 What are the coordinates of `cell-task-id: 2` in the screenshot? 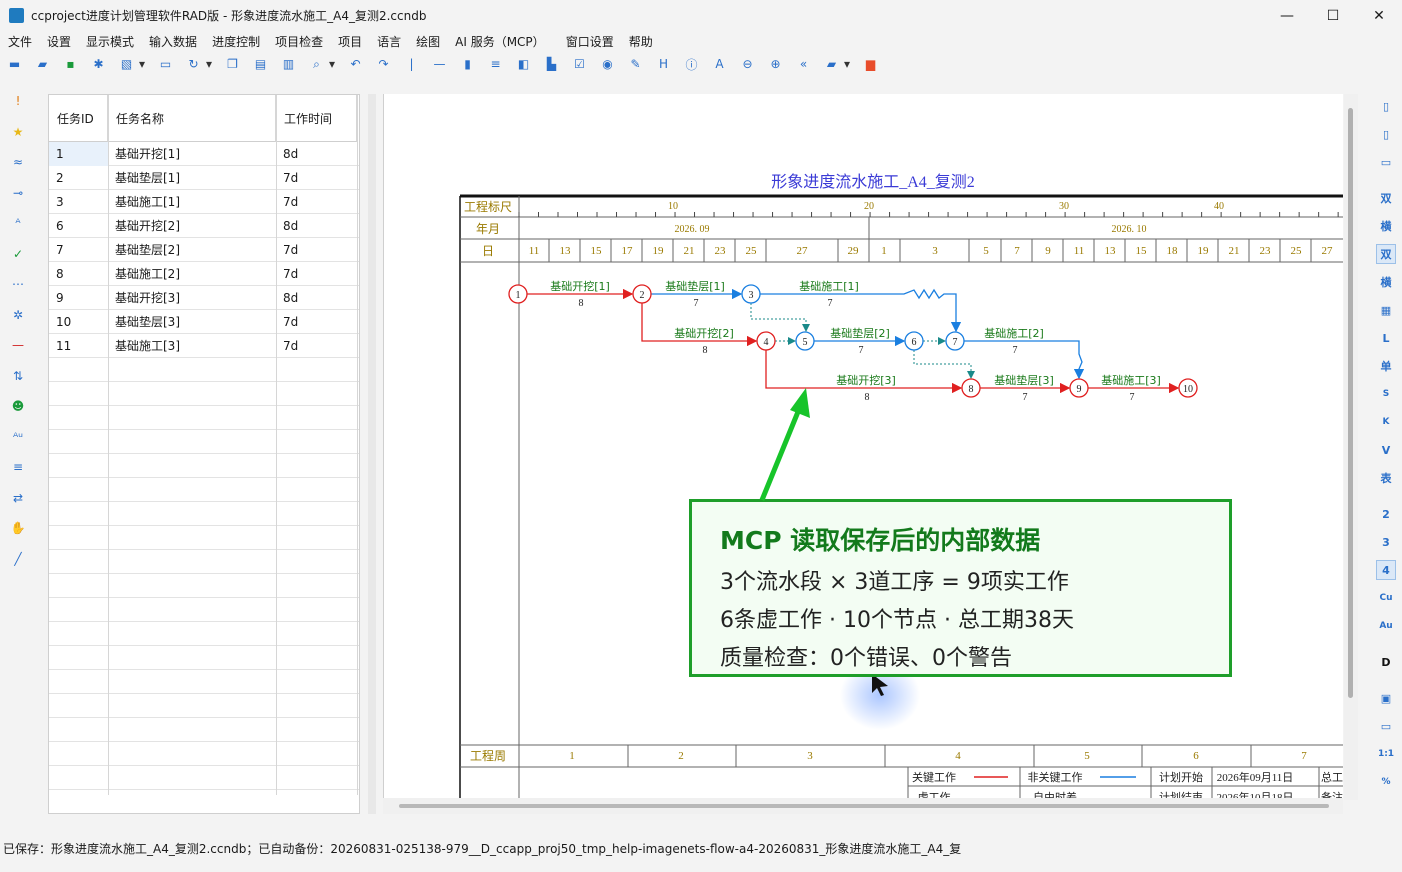 It's located at (78, 178).